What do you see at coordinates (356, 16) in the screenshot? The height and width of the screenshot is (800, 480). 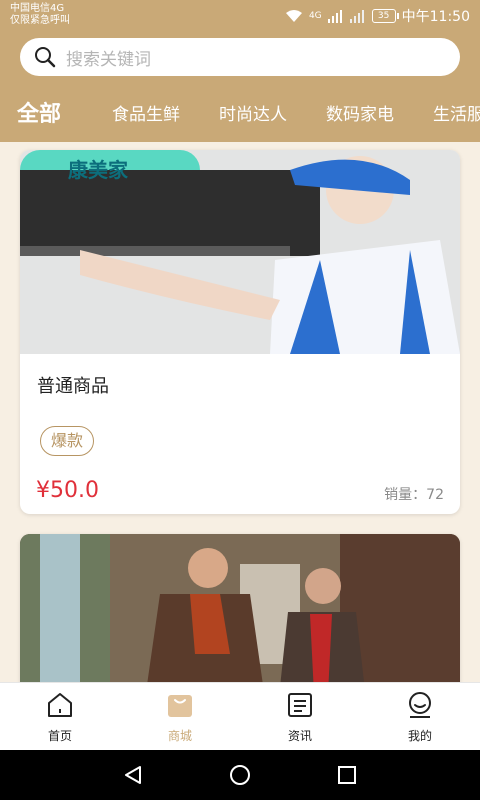 I see `no-signal-icon` at bounding box center [356, 16].